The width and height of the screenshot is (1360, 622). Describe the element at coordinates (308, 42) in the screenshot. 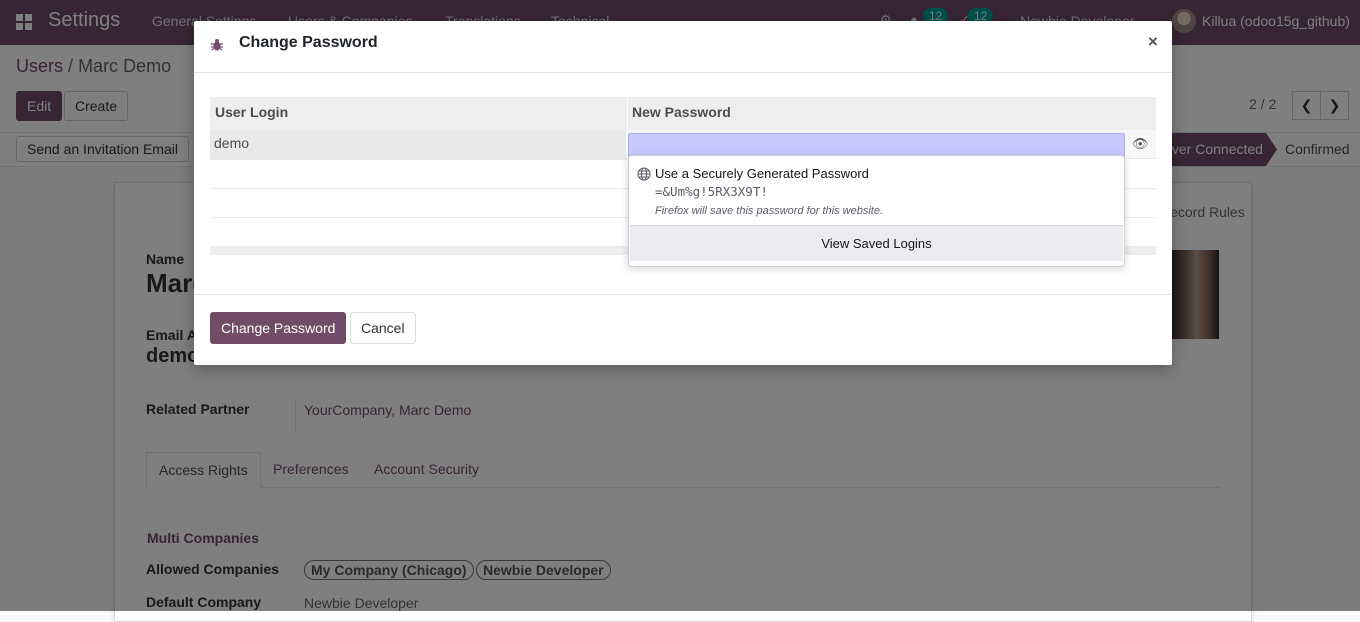

I see `dialog-title: Change Password` at that location.